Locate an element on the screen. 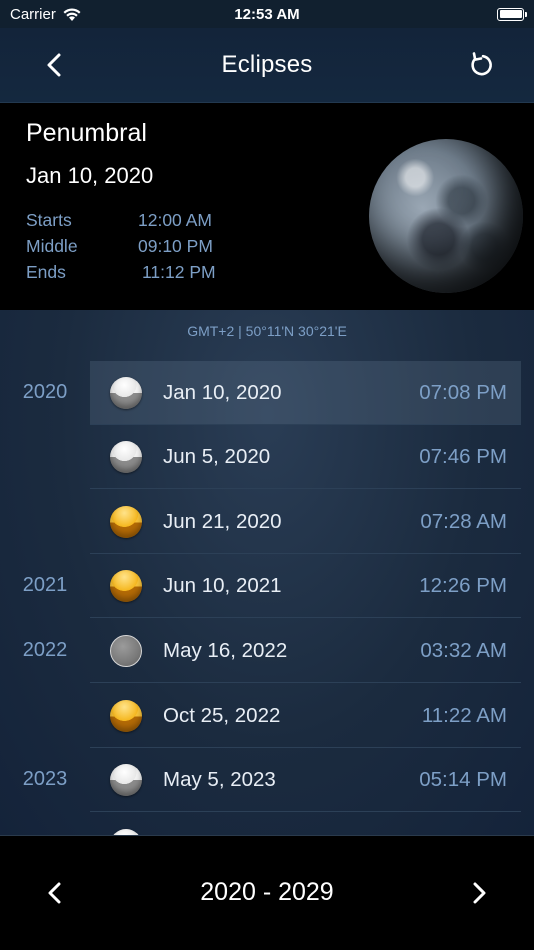 Image resolution: width=534 pixels, height=950 pixels. list-item-cell is located at coordinates (305, 824).